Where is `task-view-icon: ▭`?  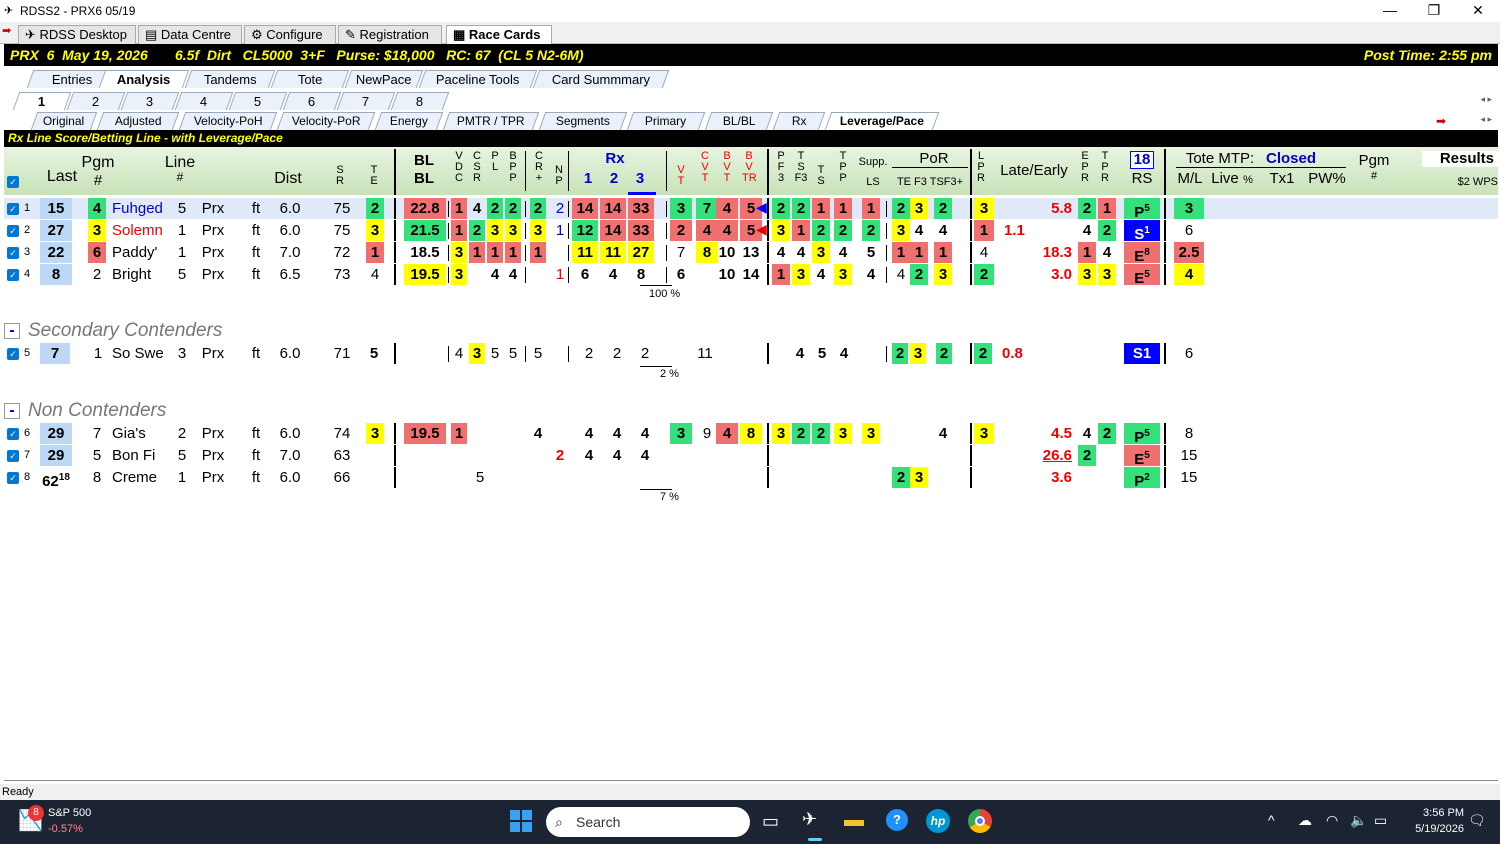
task-view-icon: ▭ is located at coordinates (770, 821).